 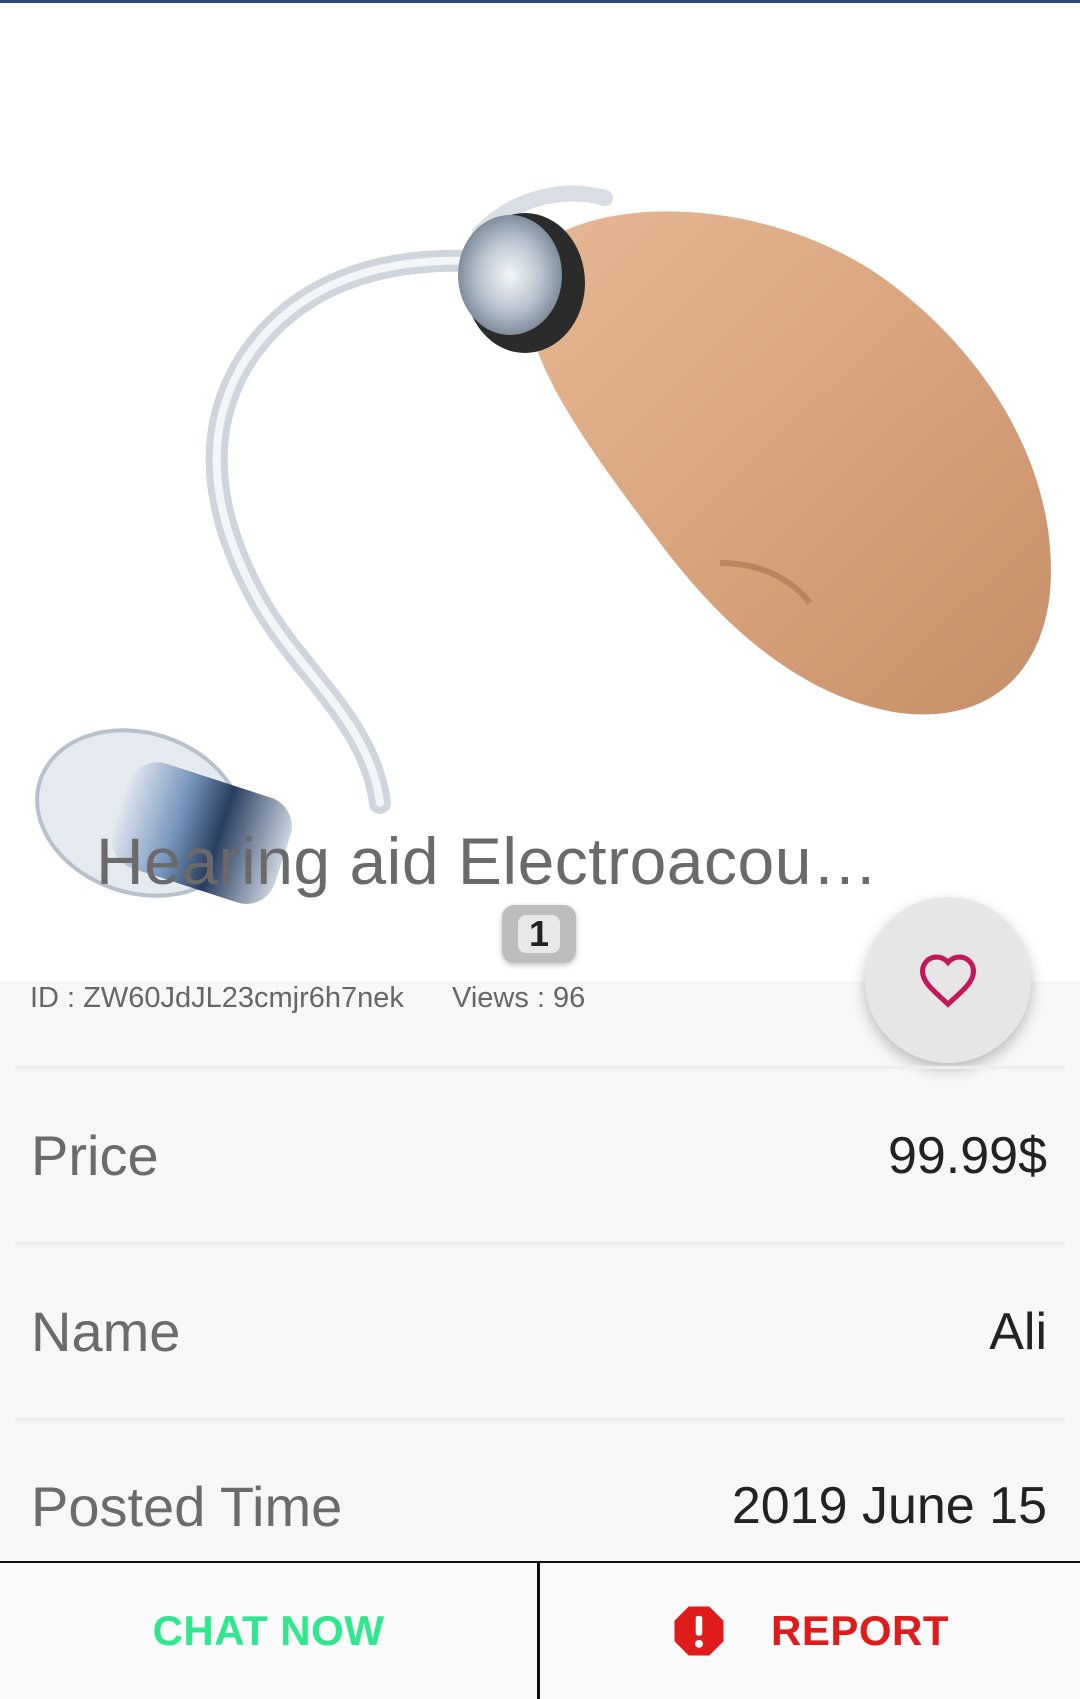 What do you see at coordinates (1018, 1331) in the screenshot?
I see `detail-value: Ali` at bounding box center [1018, 1331].